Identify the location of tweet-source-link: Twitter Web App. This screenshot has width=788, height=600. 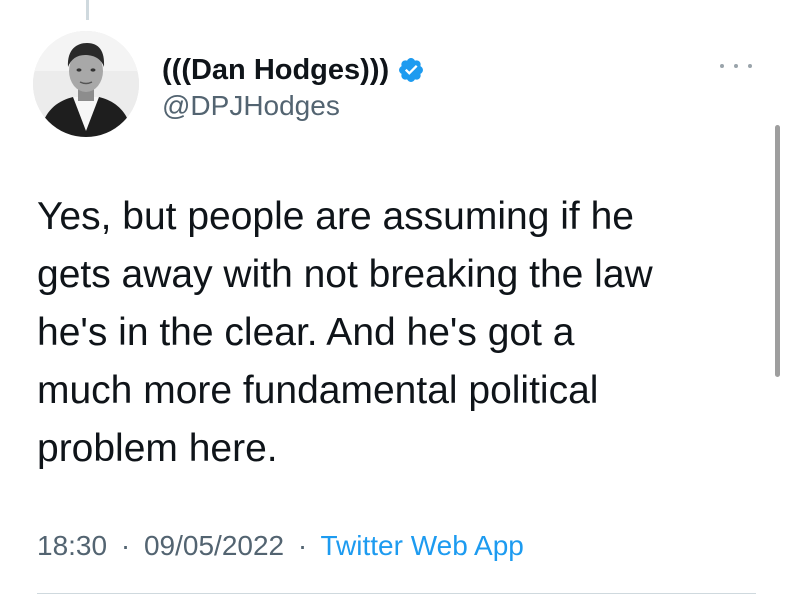
(422, 545).